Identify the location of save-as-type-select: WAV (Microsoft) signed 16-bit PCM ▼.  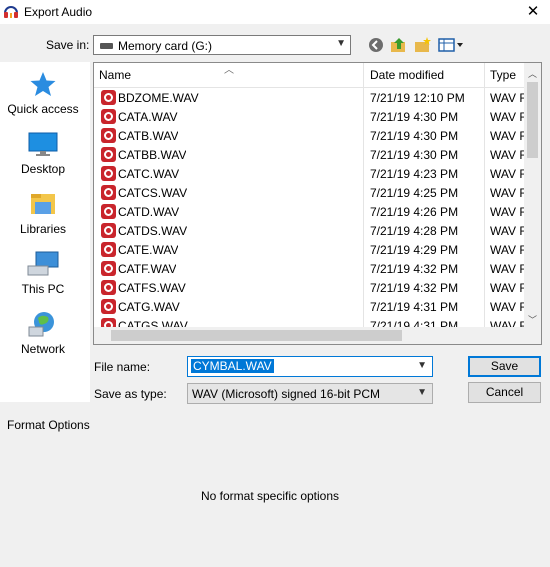
(310, 393).